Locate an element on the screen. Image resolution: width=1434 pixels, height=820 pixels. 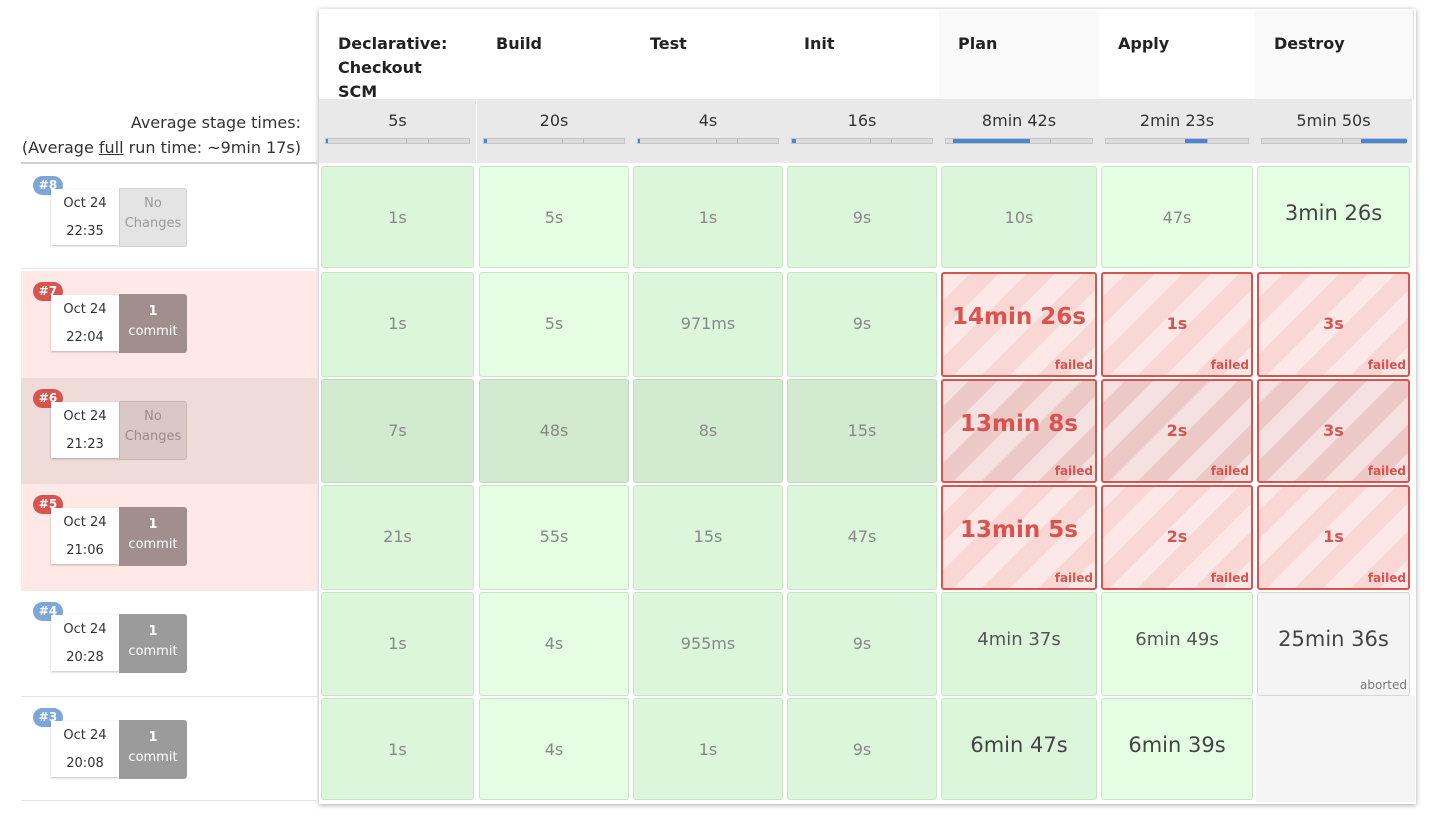
stage-cell-aborted: 25min 36s aborted is located at coordinates (1333, 644).